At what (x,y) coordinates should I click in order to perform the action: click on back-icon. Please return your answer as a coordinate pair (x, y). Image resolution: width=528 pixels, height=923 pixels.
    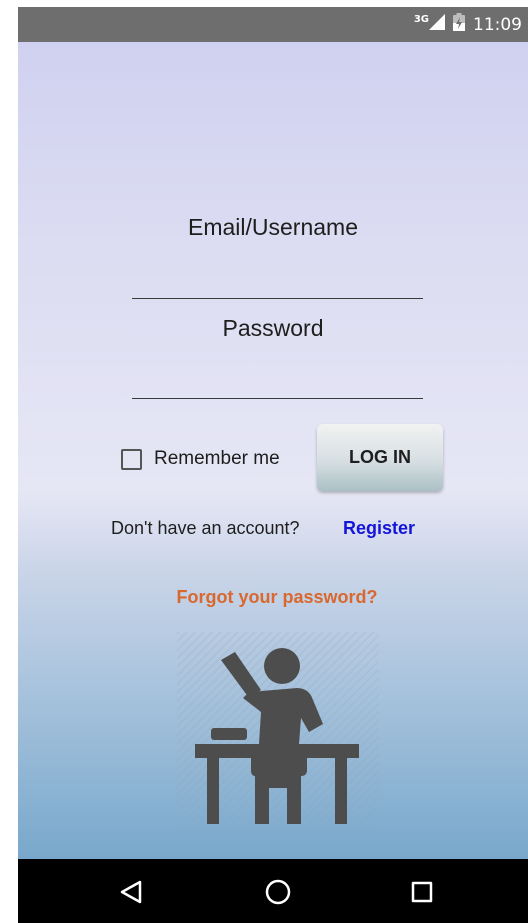
    Looking at the image, I should click on (131, 892).